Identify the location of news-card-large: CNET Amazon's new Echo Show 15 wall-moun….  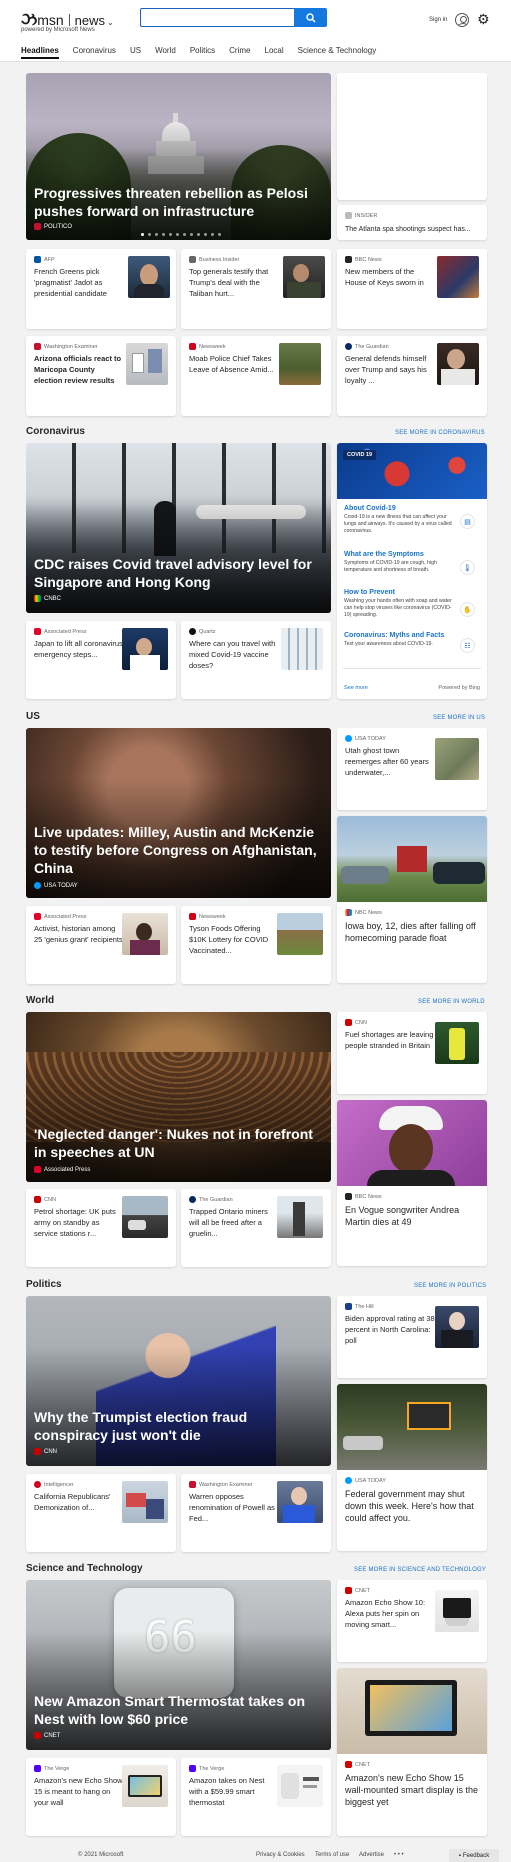
(412, 1752).